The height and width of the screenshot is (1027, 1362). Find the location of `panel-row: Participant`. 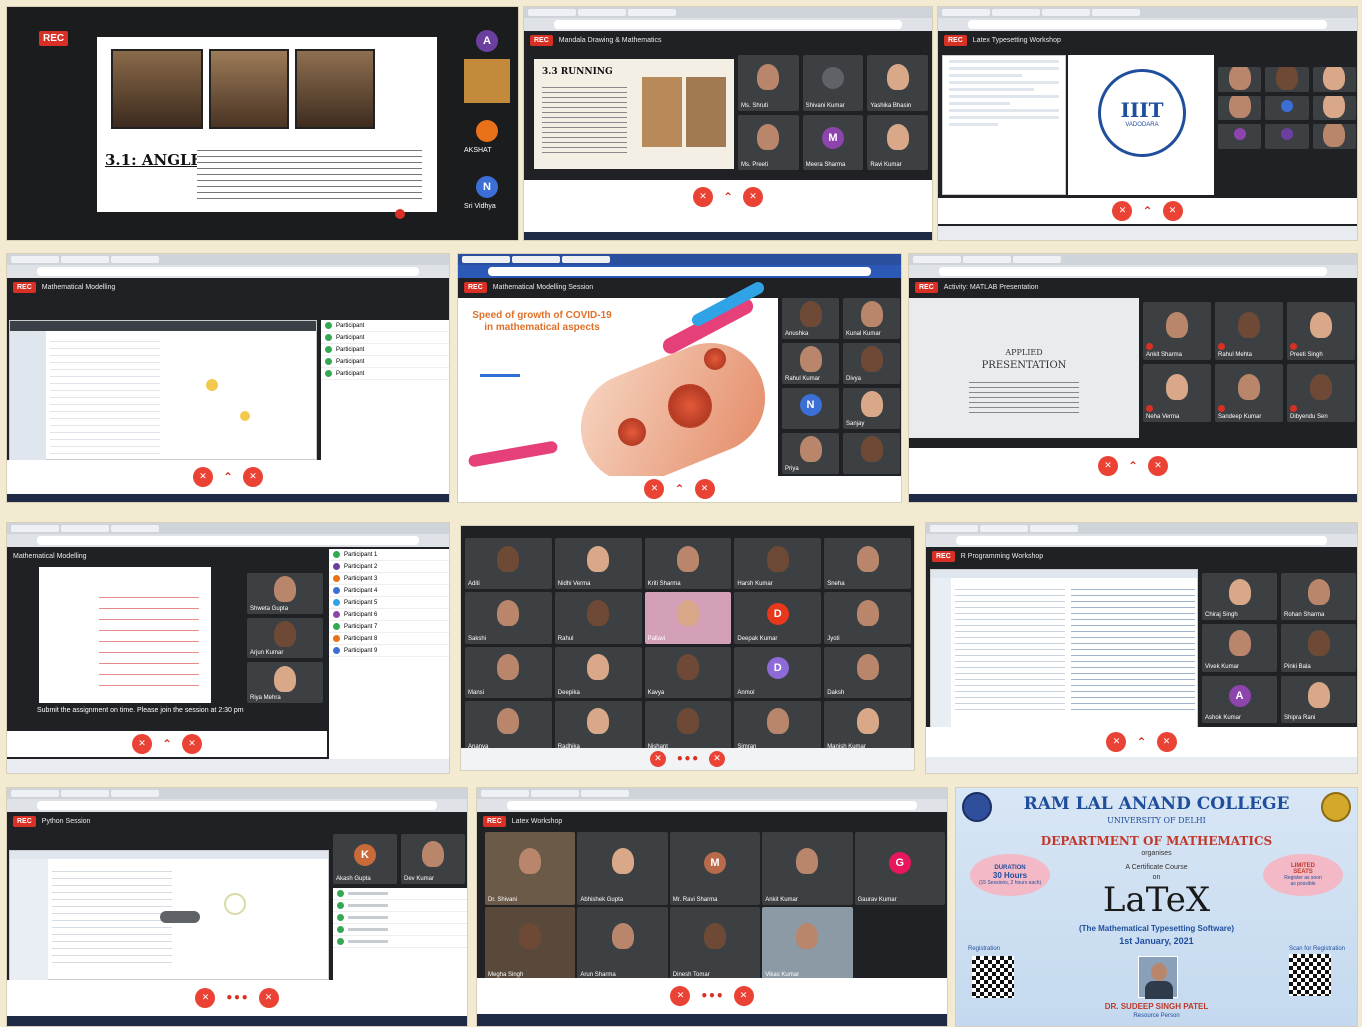

panel-row: Participant is located at coordinates (385, 338).